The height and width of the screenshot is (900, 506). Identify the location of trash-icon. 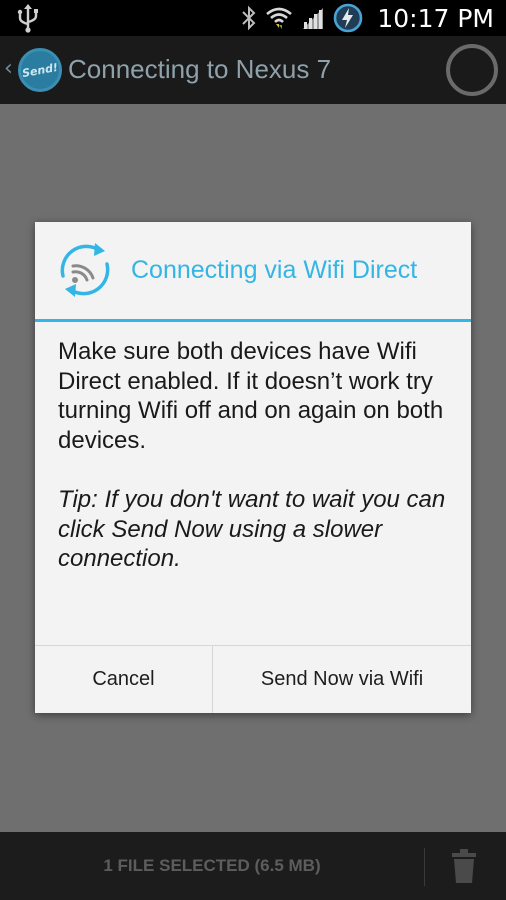
(464, 866).